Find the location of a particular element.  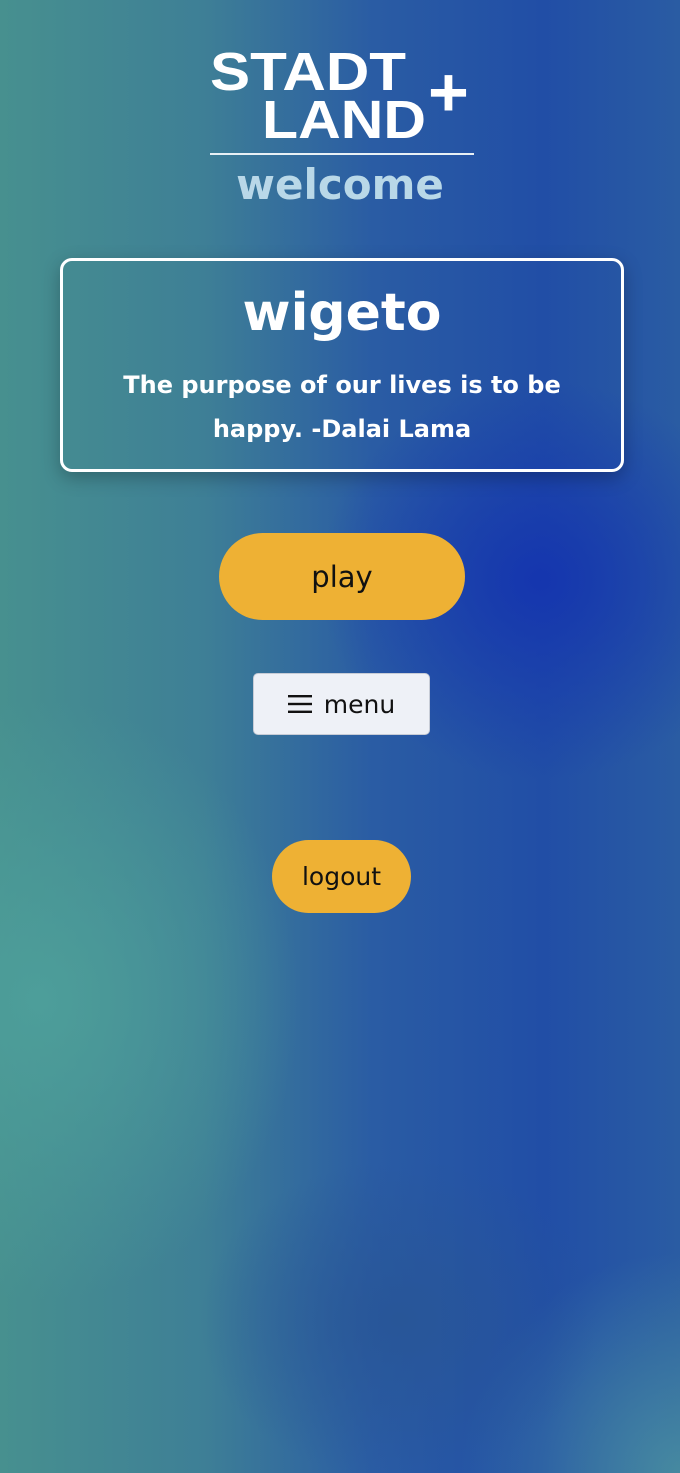

menu-button: menu is located at coordinates (341, 704).